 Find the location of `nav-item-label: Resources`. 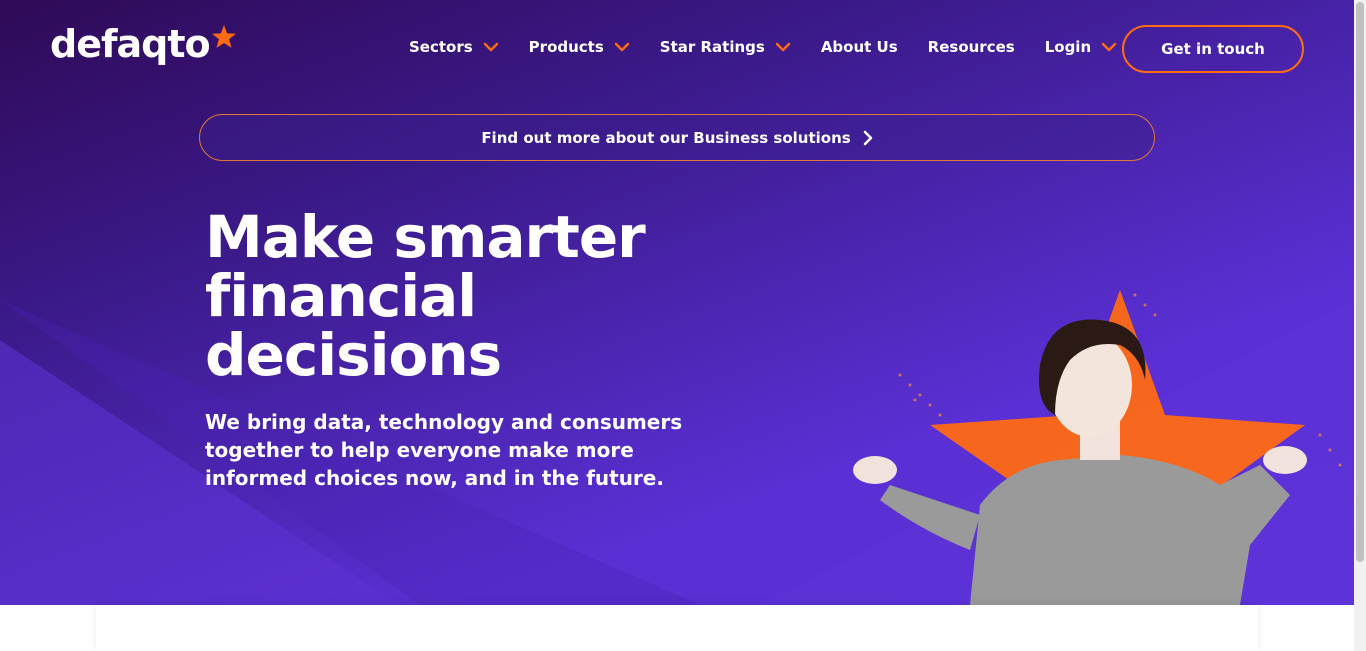

nav-item-label: Resources is located at coordinates (971, 47).